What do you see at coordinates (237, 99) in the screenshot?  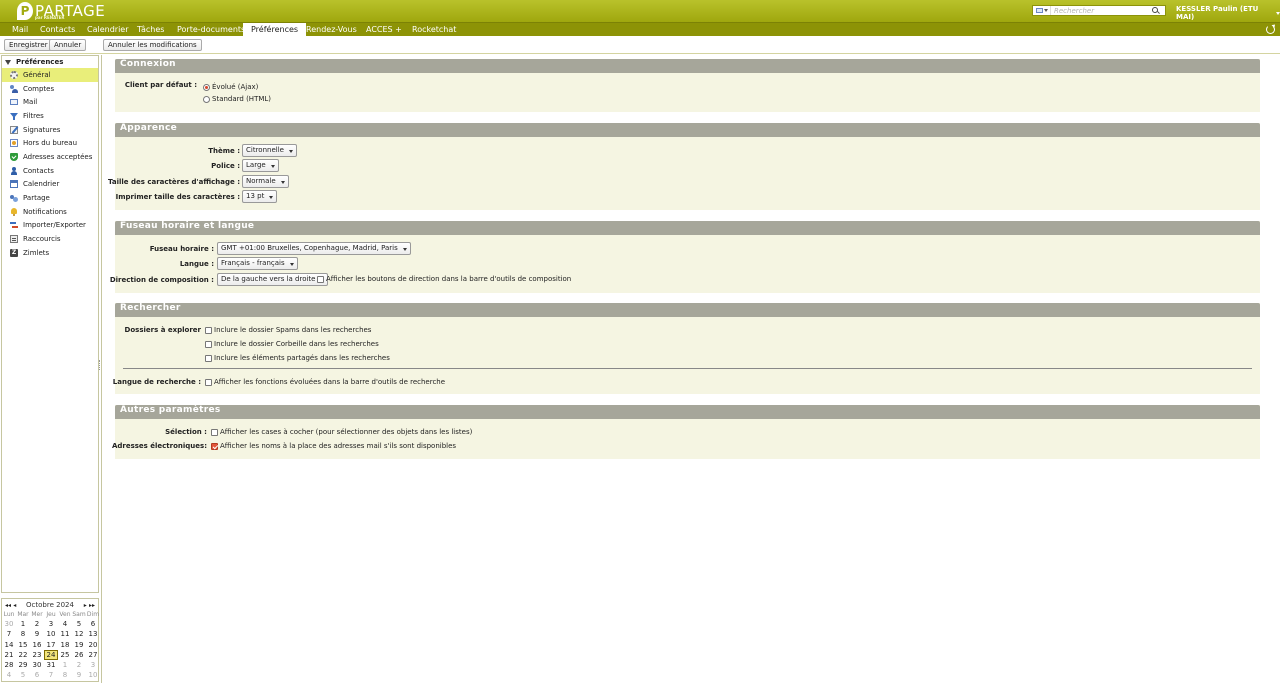 I see `client-html-option: Standard (HTML)` at bounding box center [237, 99].